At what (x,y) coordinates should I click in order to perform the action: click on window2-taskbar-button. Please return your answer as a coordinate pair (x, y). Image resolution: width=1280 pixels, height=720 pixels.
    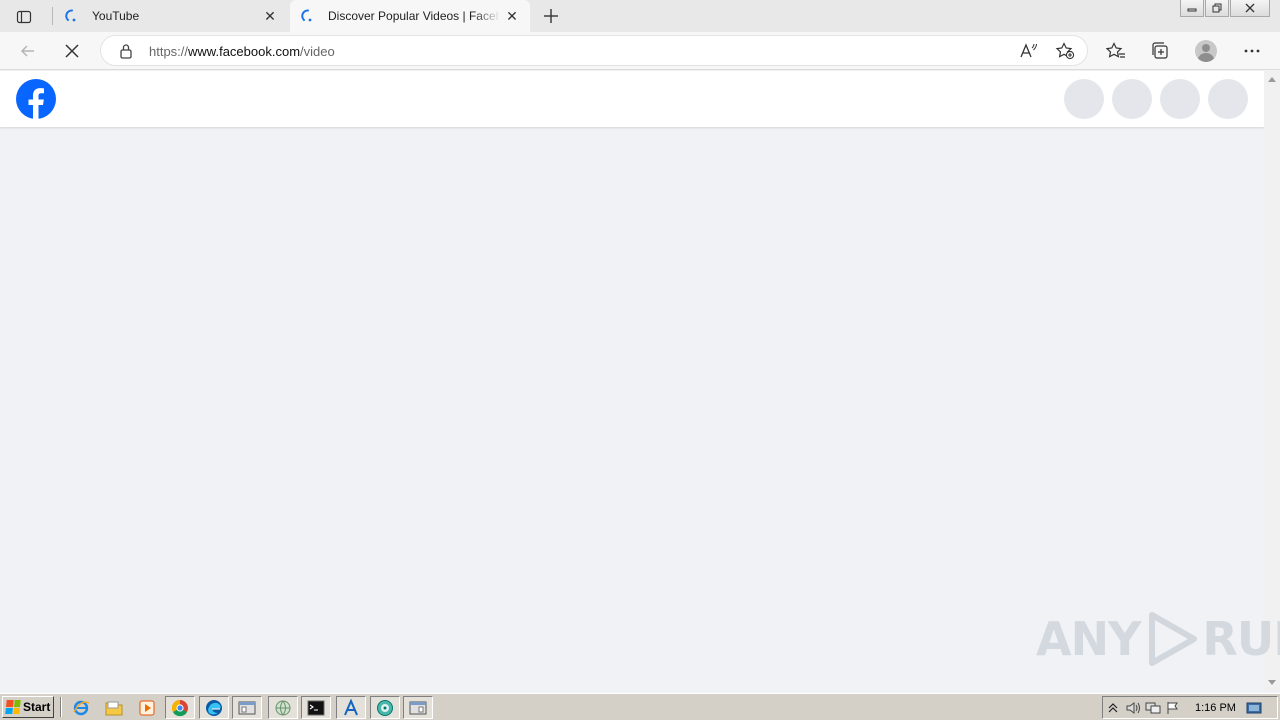
    Looking at the image, I should click on (418, 707).